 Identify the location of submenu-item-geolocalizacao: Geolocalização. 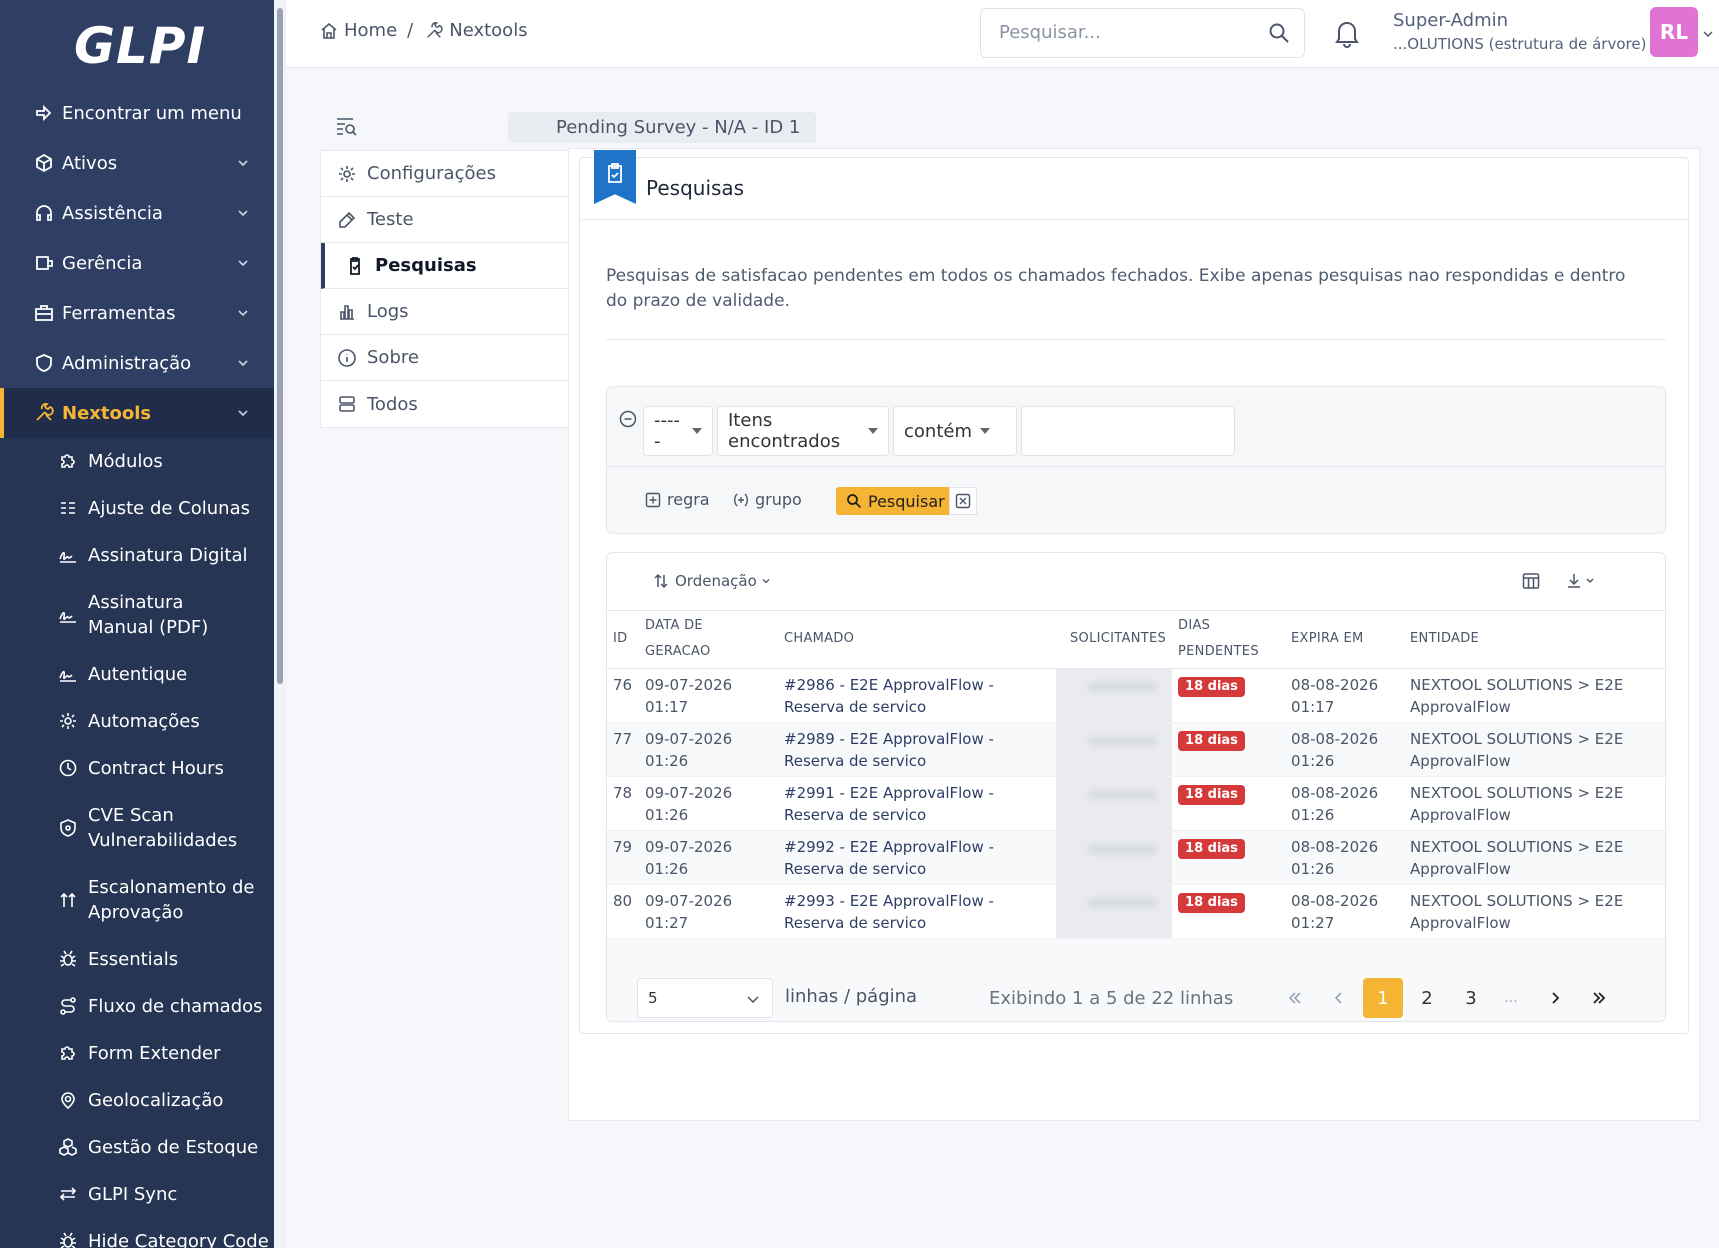
(137, 1100).